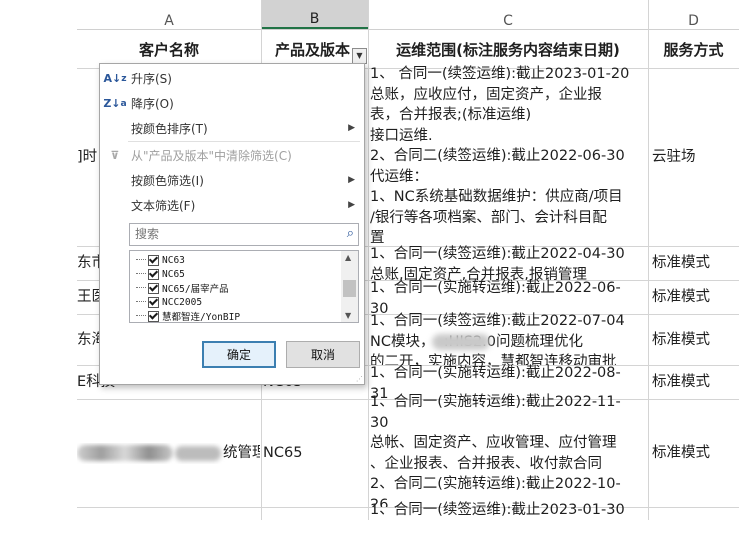  What do you see at coordinates (182, 288) in the screenshot?
I see `filter-item-nc65-product: NC65/届宰产品` at bounding box center [182, 288].